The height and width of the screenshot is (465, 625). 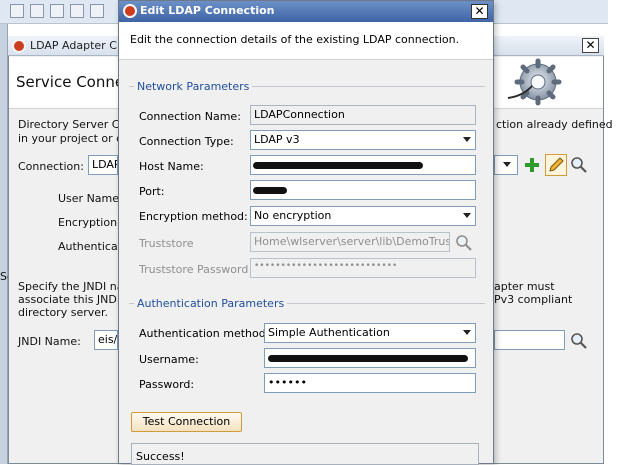 What do you see at coordinates (167, 384) in the screenshot?
I see `password-label: Password:` at bounding box center [167, 384].